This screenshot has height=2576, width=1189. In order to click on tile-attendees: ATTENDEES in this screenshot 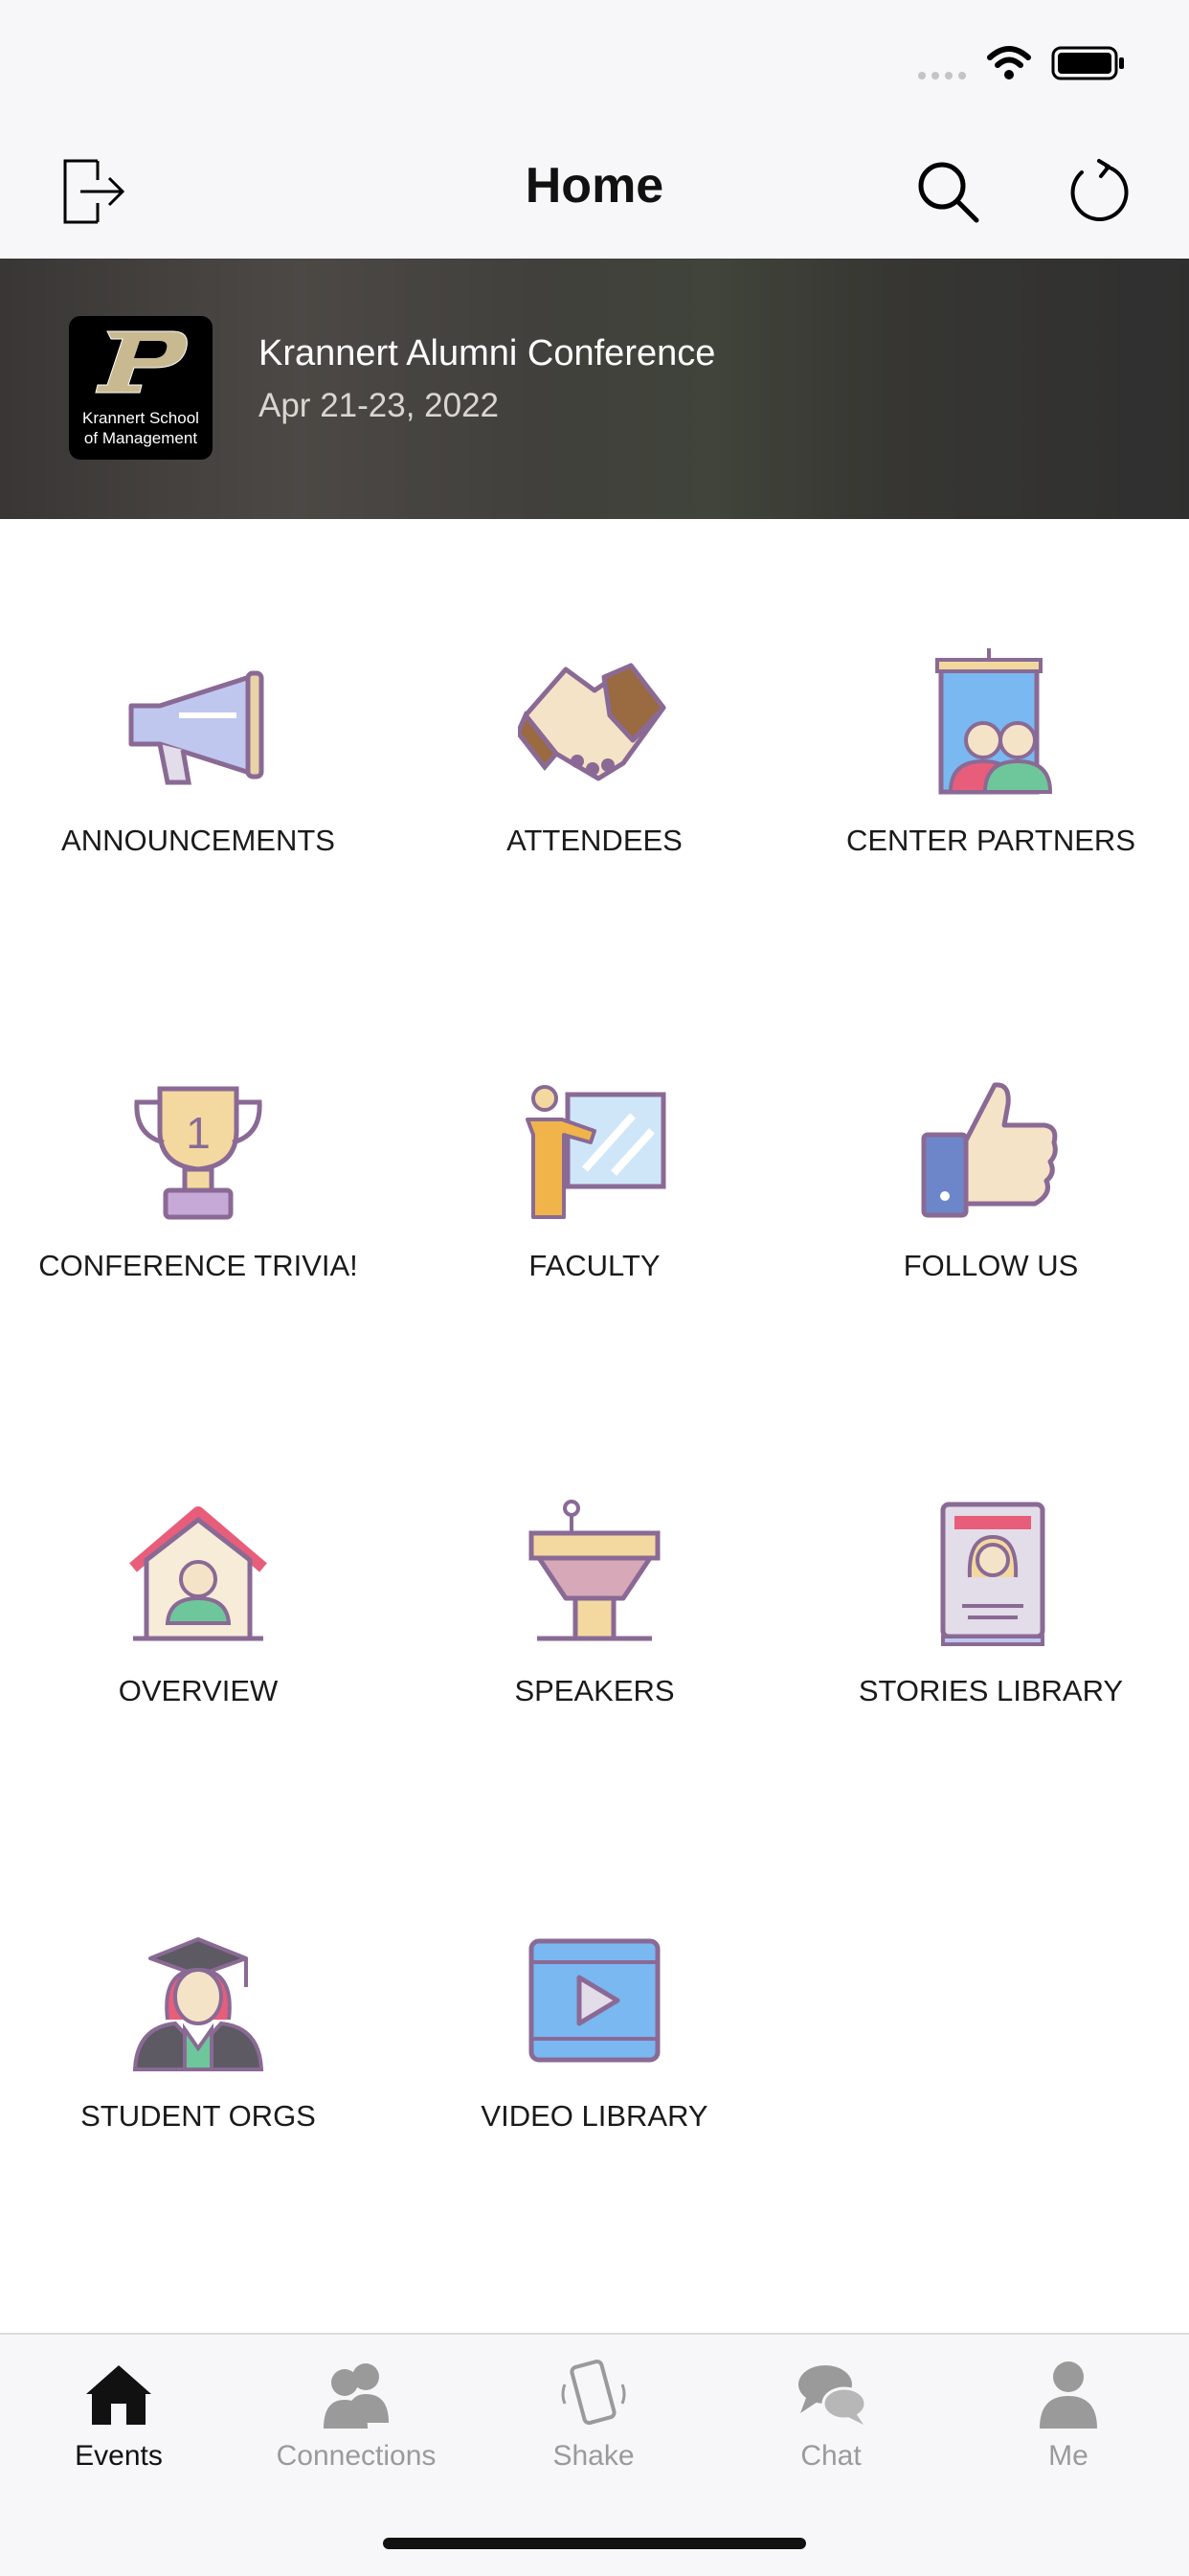, I will do `click(594, 731)`.